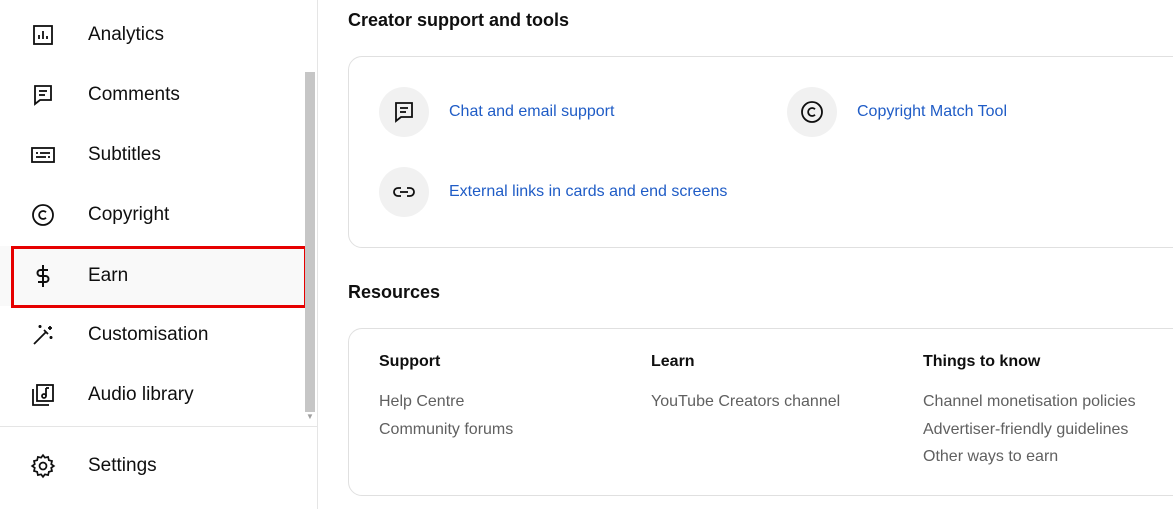 Image resolution: width=1173 pixels, height=509 pixels. What do you see at coordinates (43, 335) in the screenshot?
I see `magic-wand-icon` at bounding box center [43, 335].